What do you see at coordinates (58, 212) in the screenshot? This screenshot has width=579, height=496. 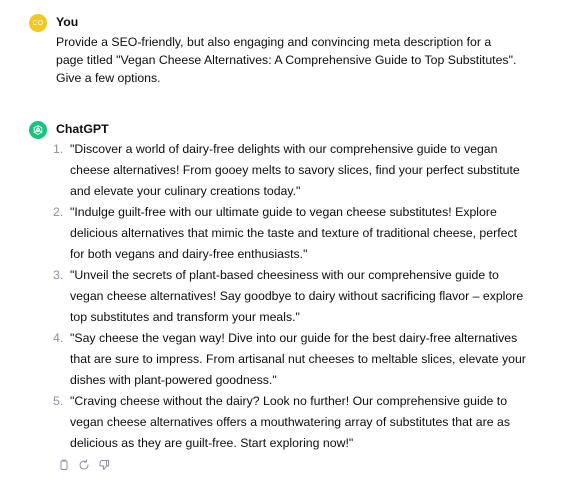 I see `list-item-number: 2.` at bounding box center [58, 212].